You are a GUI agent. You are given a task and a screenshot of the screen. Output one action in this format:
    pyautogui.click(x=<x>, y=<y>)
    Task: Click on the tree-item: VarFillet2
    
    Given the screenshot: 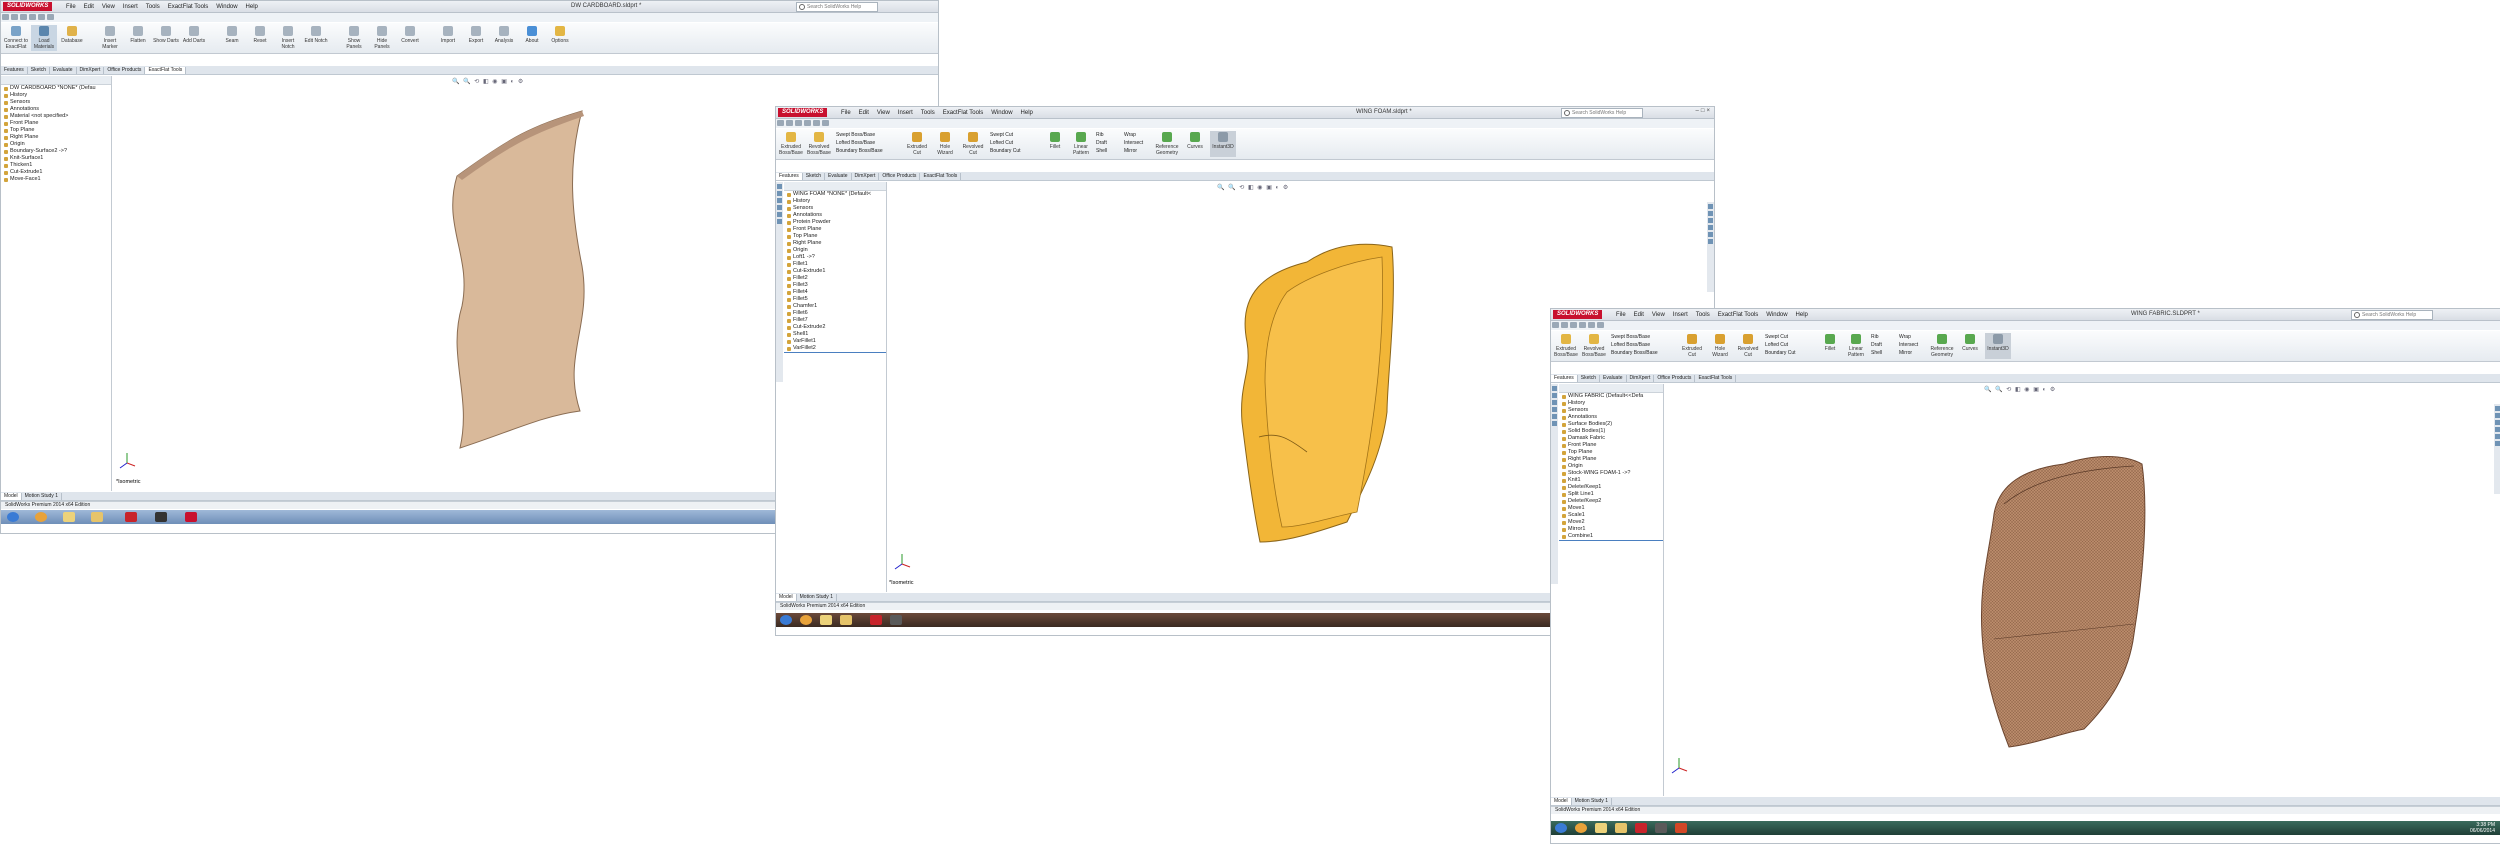 What is the action you would take?
    pyautogui.click(x=835, y=349)
    